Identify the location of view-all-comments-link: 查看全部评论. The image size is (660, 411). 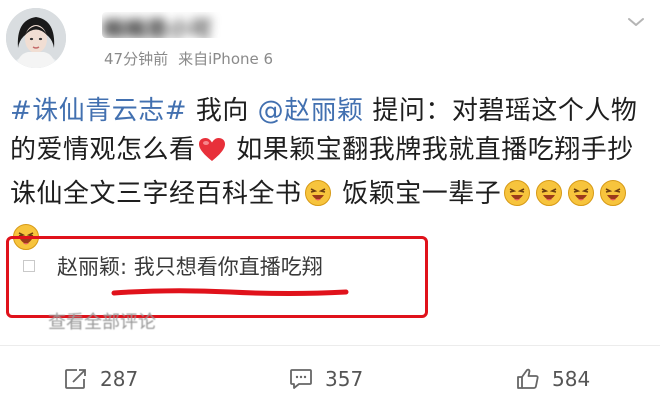
(102, 321).